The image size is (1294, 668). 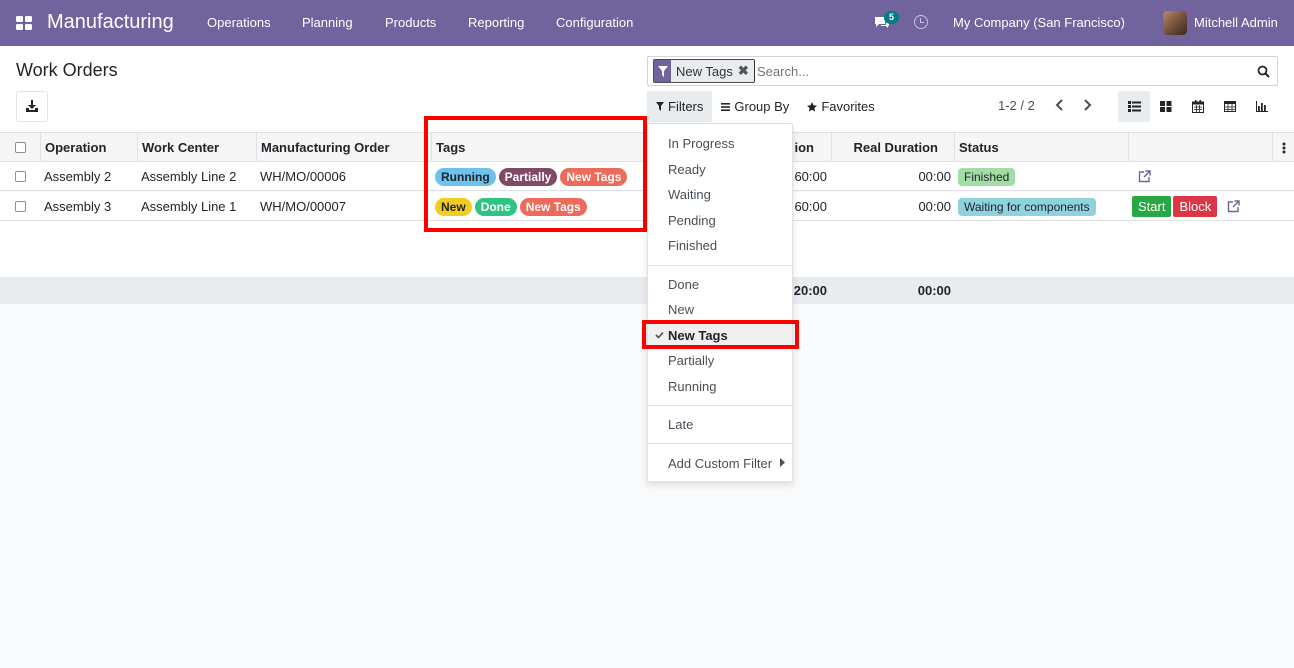 What do you see at coordinates (660, 106) in the screenshot?
I see `filter-icon` at bounding box center [660, 106].